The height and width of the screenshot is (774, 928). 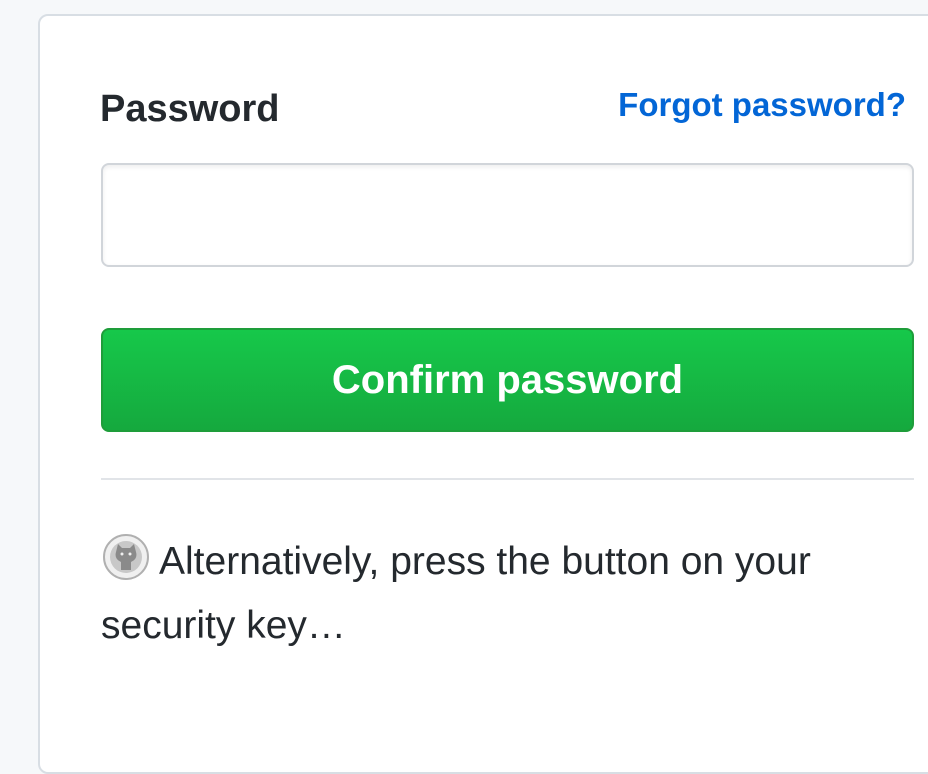 I want to click on password-input, so click(x=507, y=215).